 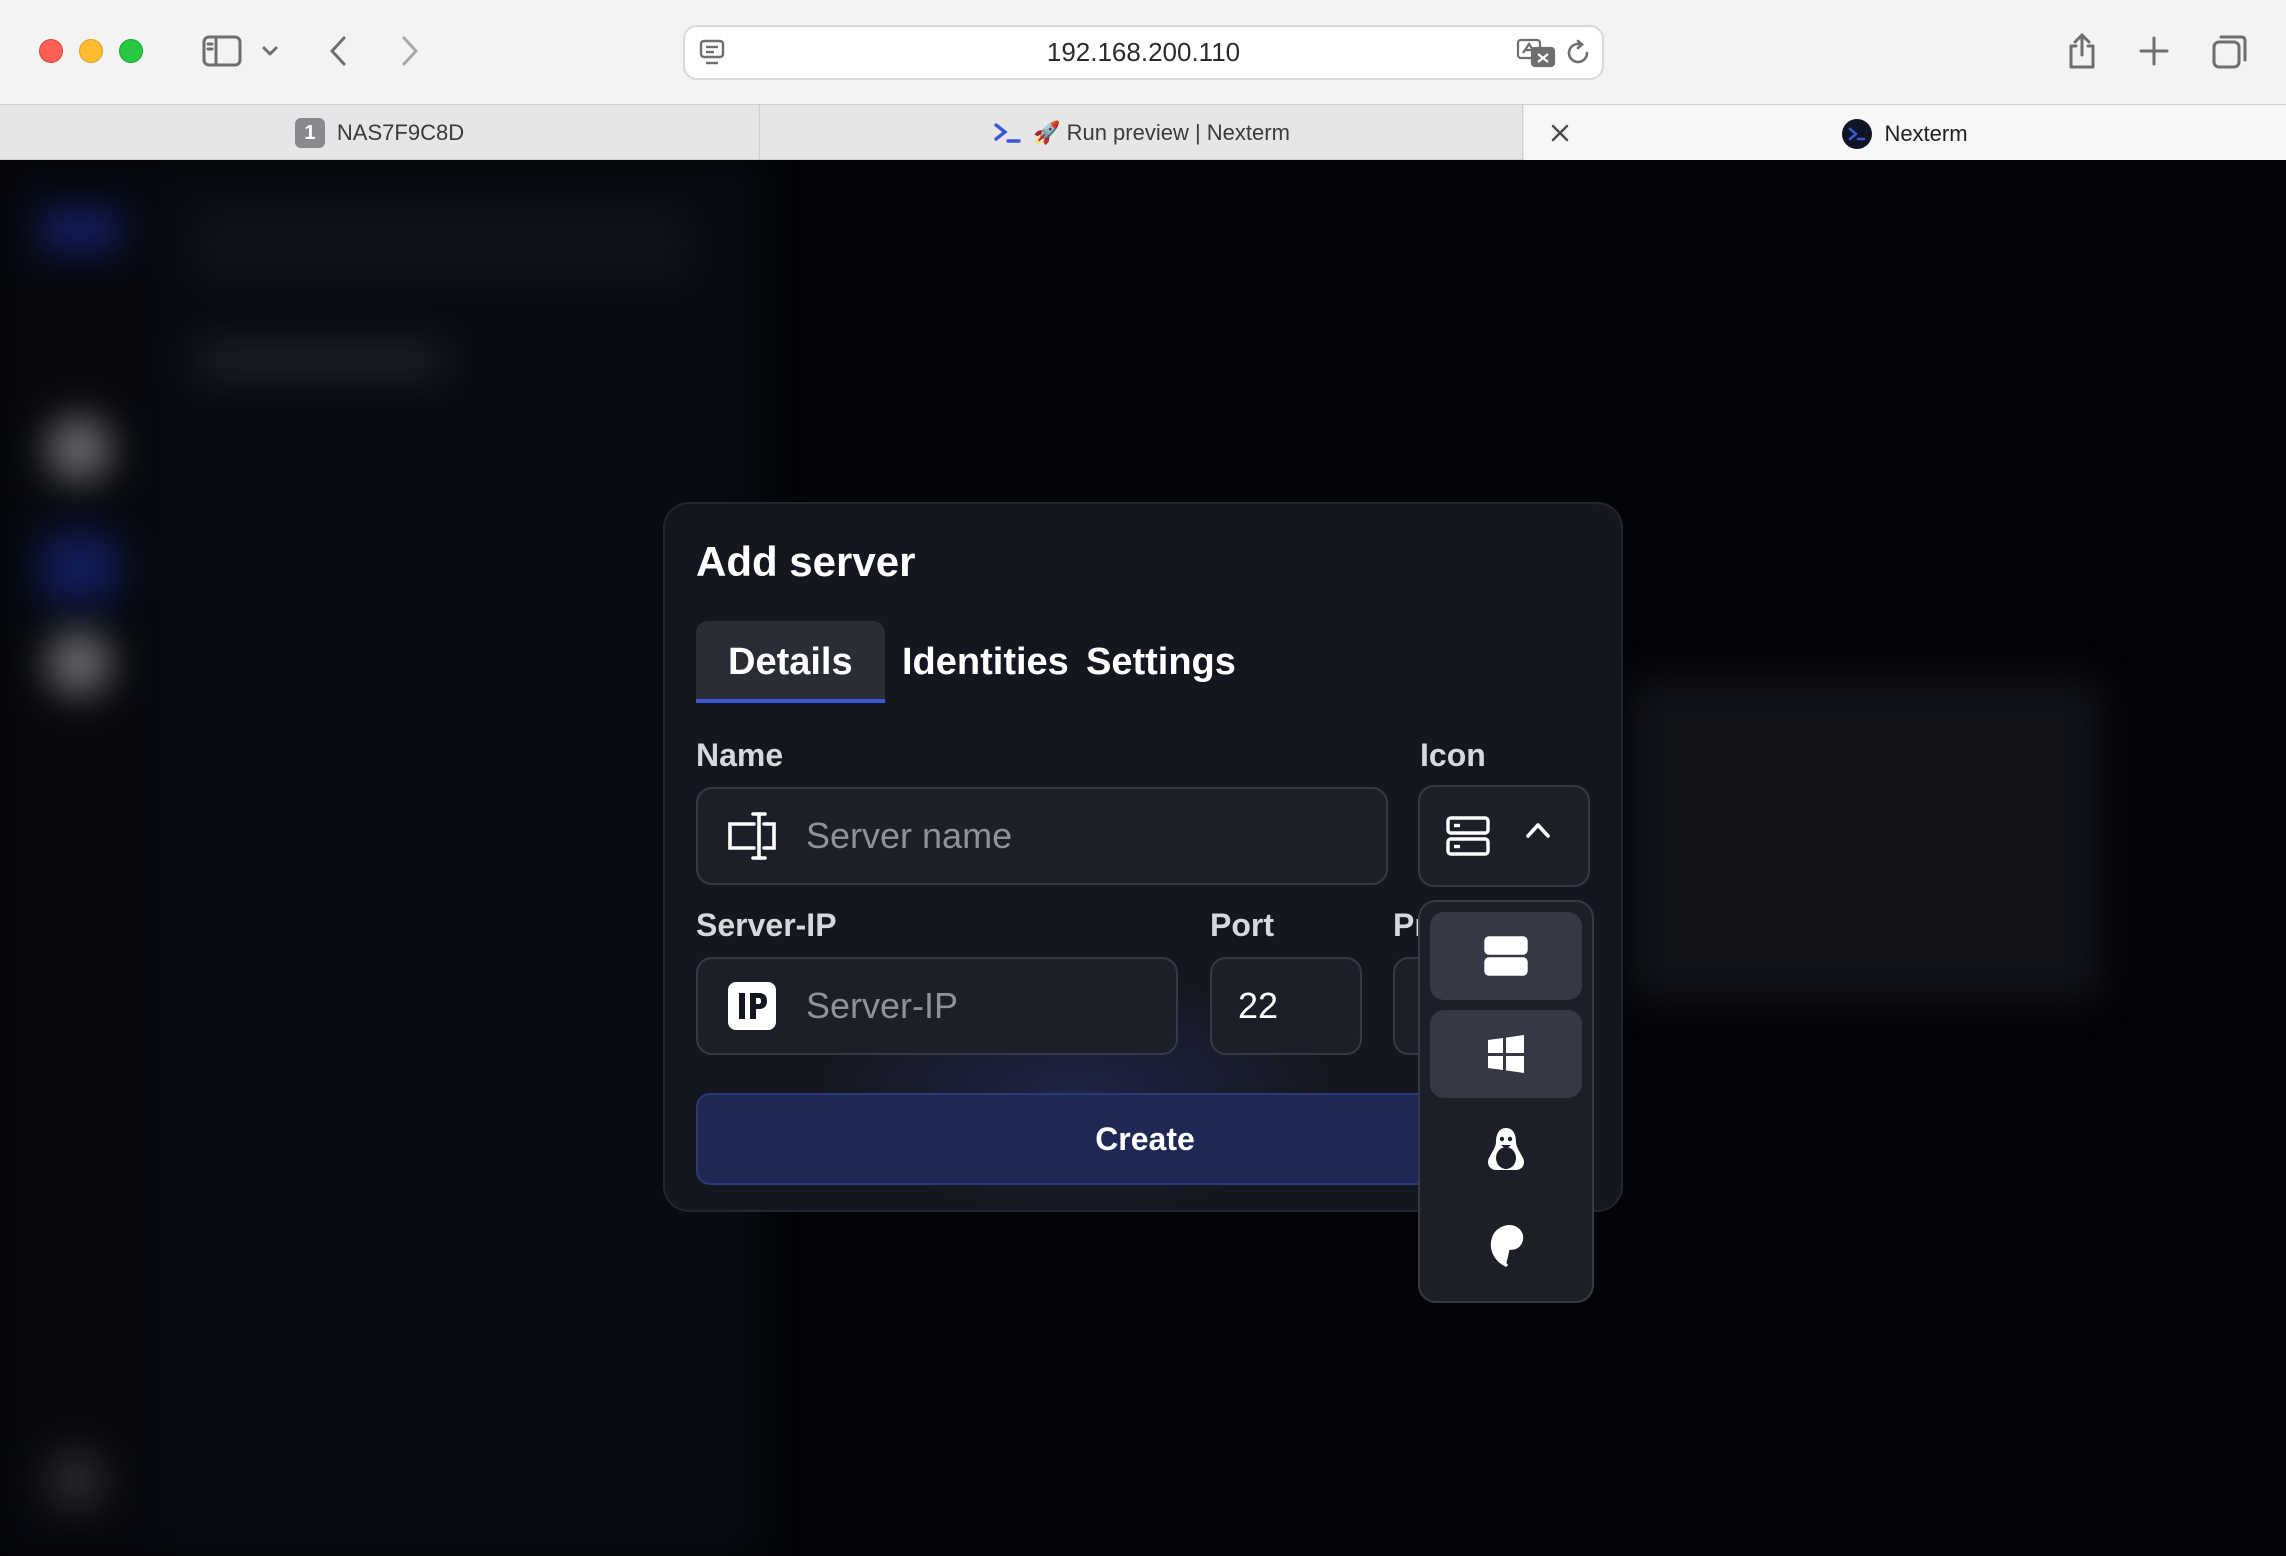 What do you see at coordinates (410, 51) in the screenshot?
I see `forward-arrow-icon` at bounding box center [410, 51].